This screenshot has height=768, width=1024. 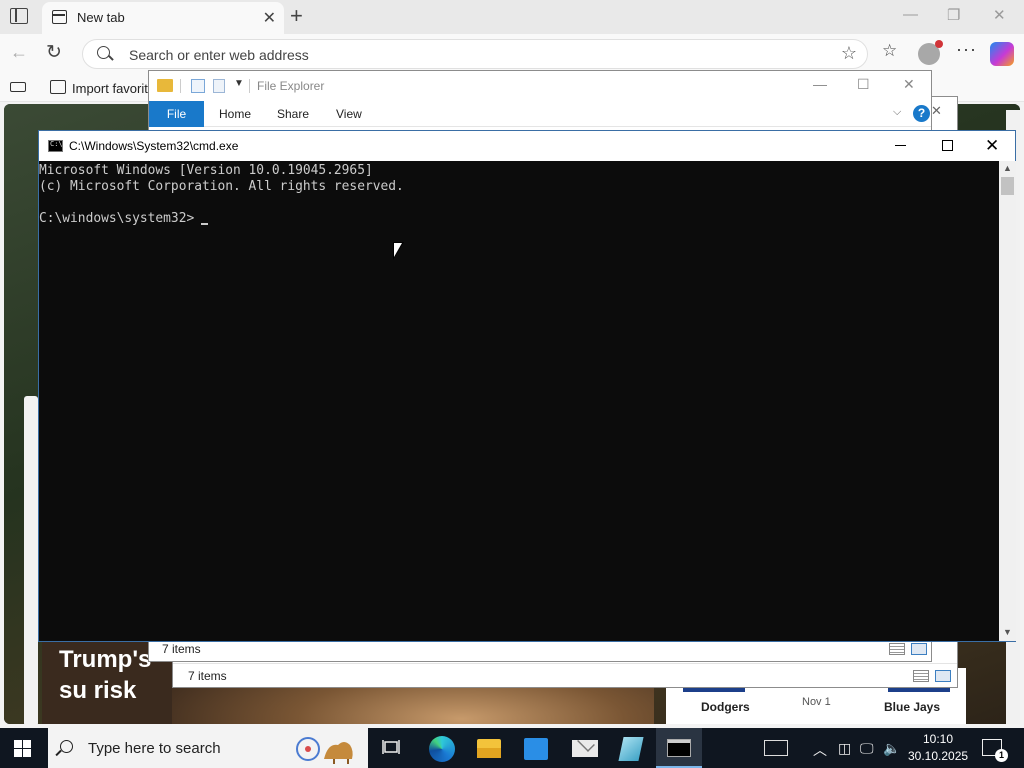 I want to click on copilot-icon, so click(x=1002, y=54).